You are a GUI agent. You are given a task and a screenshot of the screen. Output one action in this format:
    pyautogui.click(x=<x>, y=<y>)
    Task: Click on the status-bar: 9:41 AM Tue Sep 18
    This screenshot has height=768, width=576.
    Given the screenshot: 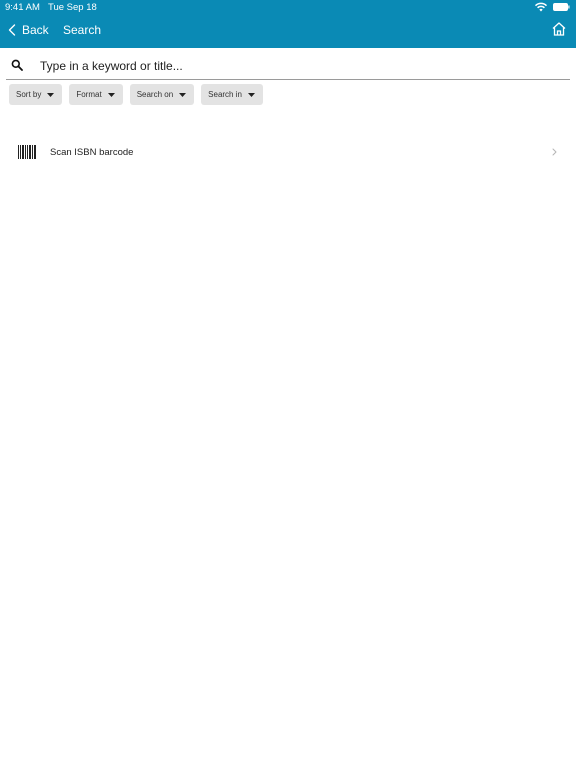 What is the action you would take?
    pyautogui.click(x=288, y=7)
    